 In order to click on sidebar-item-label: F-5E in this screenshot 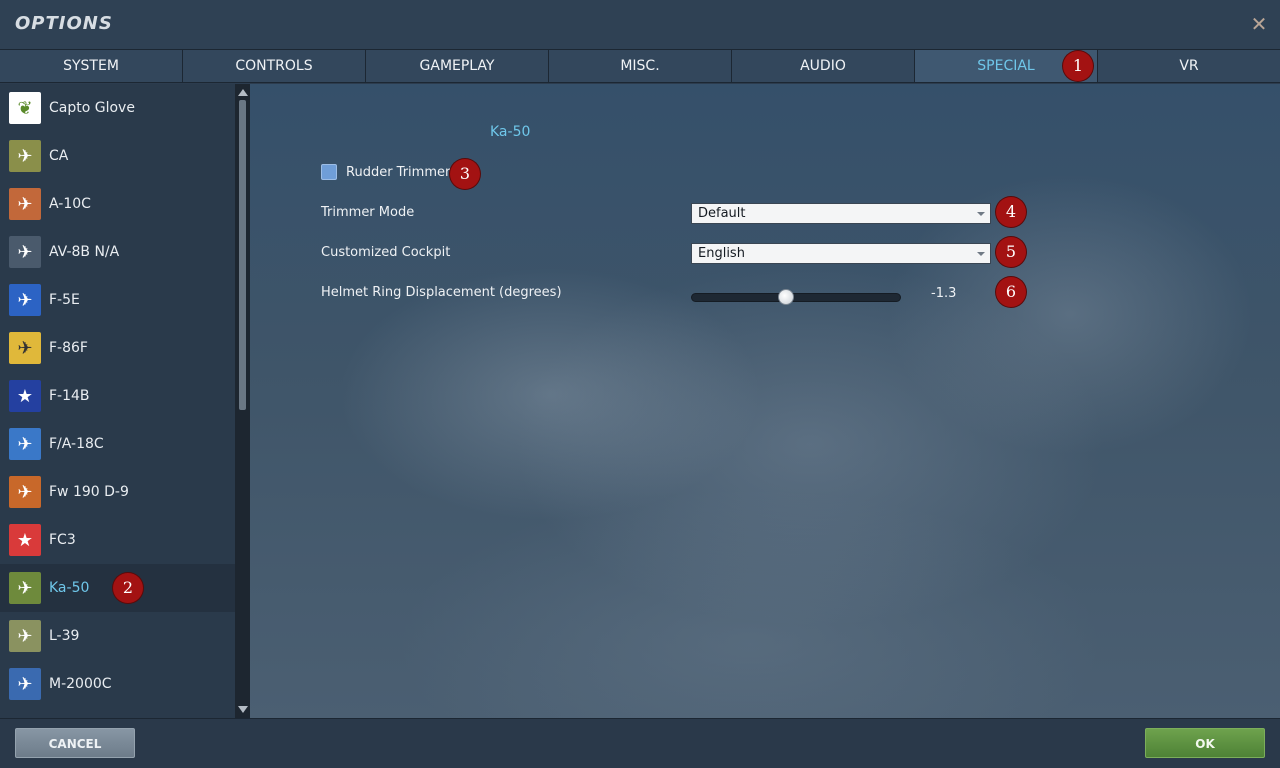, I will do `click(64, 300)`.